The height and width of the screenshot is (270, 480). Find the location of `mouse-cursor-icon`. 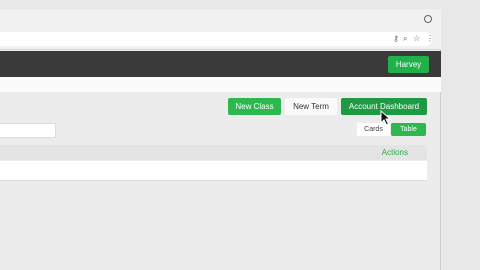

mouse-cursor-icon is located at coordinates (386, 118).